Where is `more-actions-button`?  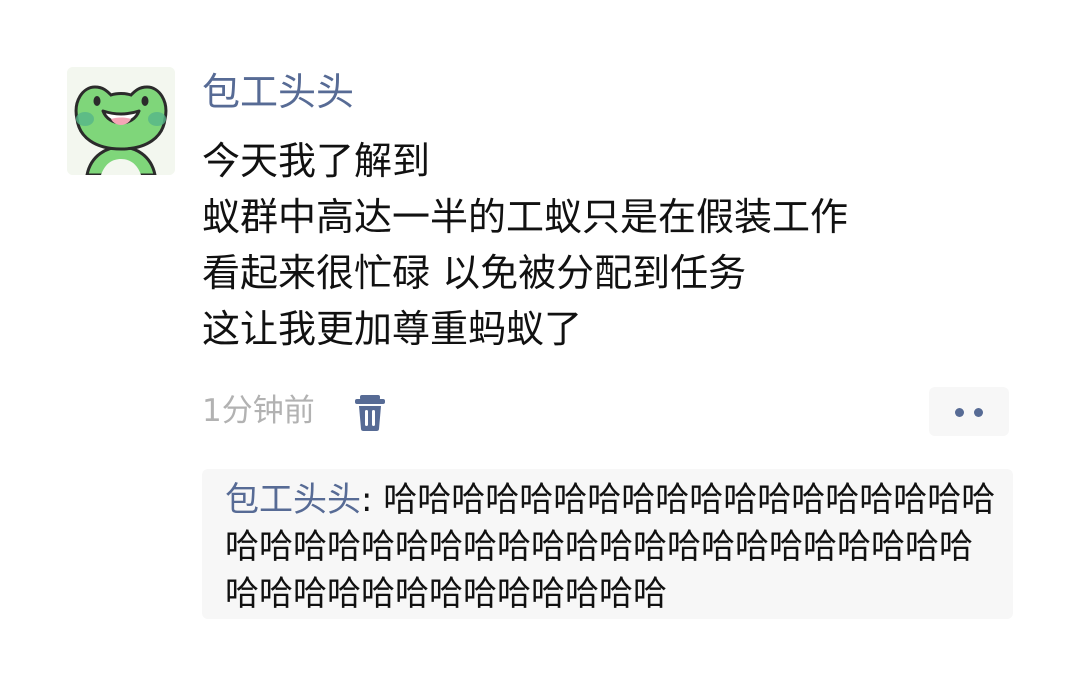
more-actions-button is located at coordinates (969, 411).